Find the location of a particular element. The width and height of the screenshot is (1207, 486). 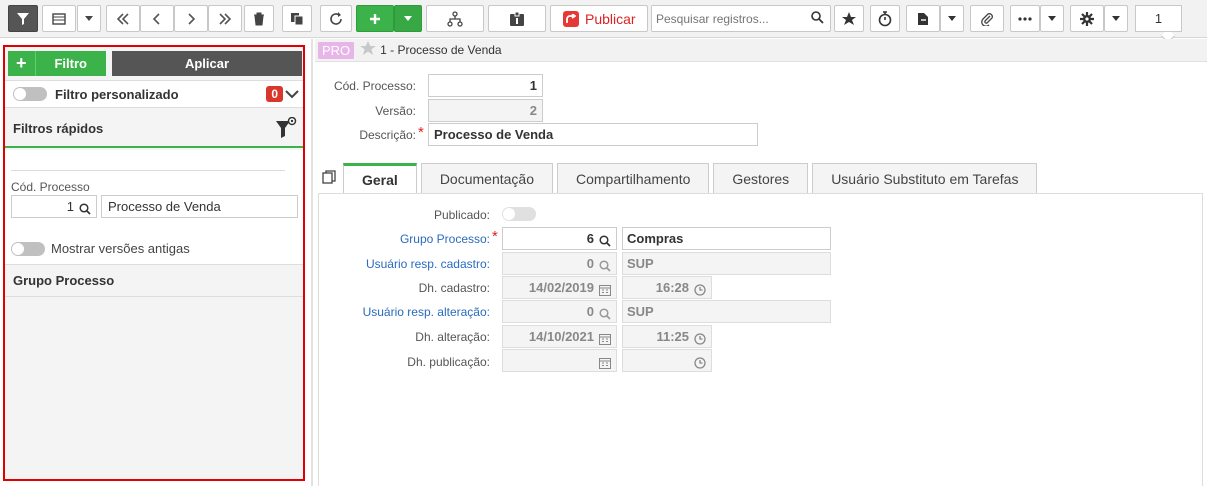

usuario-cadastro-label: Usuário resp. cadastro: is located at coordinates (410, 264).